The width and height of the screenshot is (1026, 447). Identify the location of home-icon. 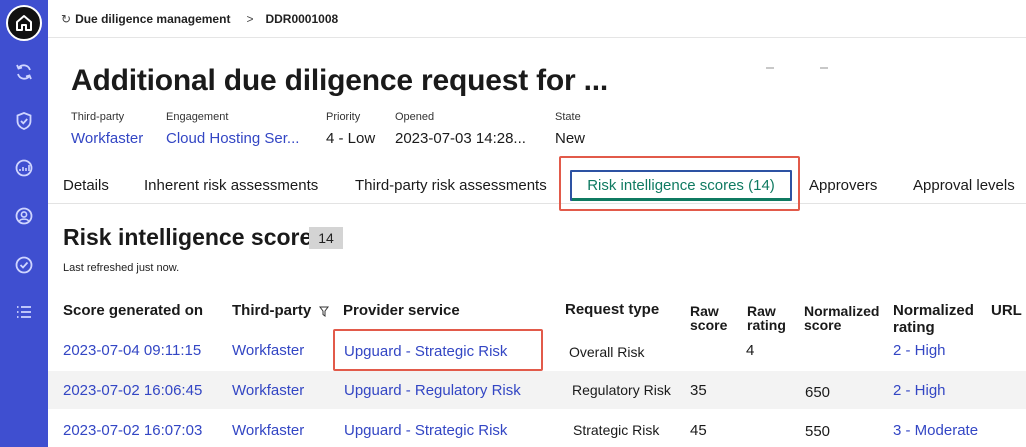
(24, 23).